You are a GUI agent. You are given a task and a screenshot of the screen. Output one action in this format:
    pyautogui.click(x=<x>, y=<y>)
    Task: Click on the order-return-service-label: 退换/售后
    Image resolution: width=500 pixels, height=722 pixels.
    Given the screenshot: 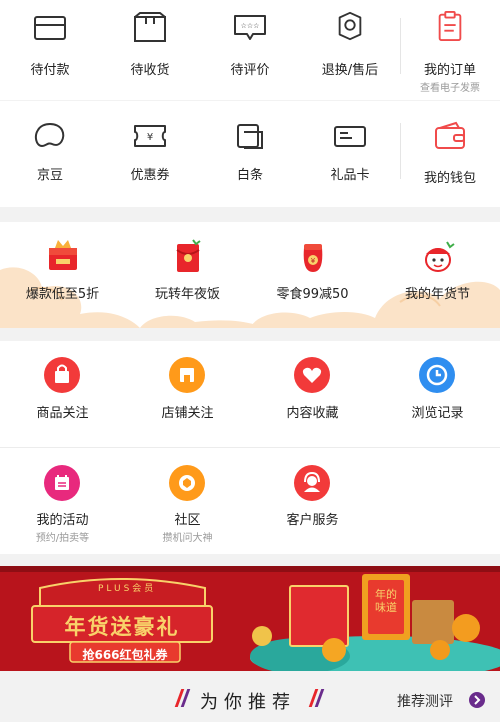 What is the action you would take?
    pyautogui.click(x=350, y=70)
    